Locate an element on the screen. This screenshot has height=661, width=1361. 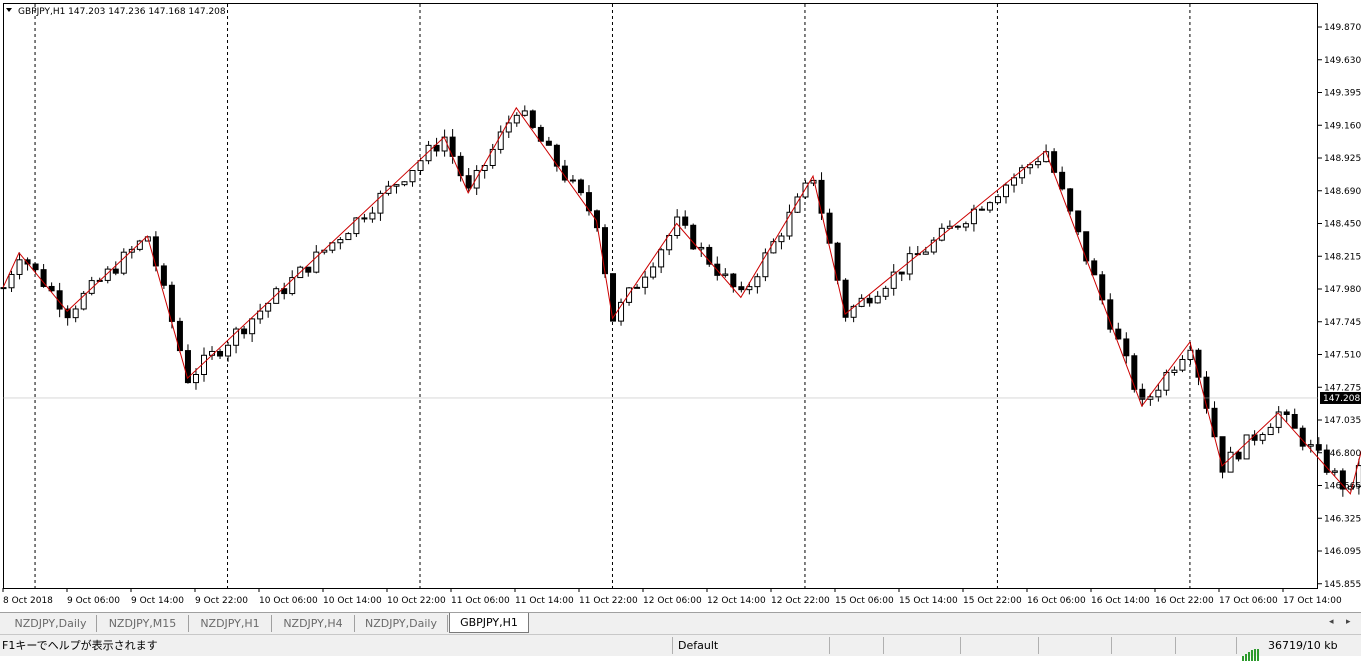
price-axis-label: 147.275 is located at coordinates (1342, 388).